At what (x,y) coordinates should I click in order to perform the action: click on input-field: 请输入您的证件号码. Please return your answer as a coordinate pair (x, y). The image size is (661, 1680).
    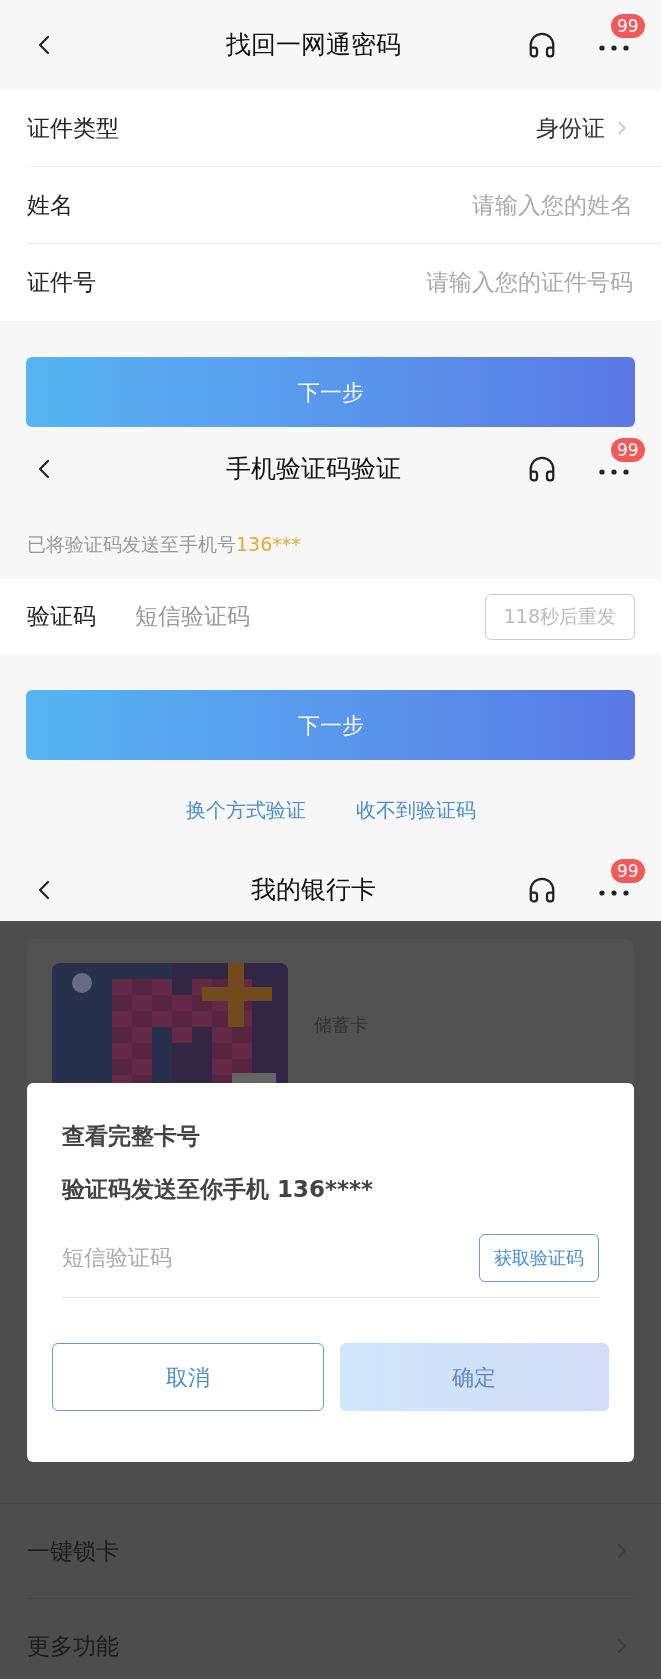
    Looking at the image, I should click on (483, 282).